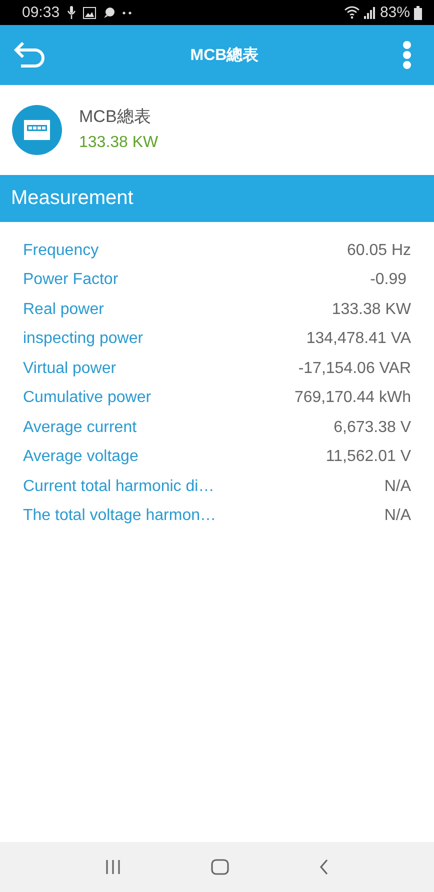  Describe the element at coordinates (368, 457) in the screenshot. I see `measurement-value: 11,562.01 V` at that location.